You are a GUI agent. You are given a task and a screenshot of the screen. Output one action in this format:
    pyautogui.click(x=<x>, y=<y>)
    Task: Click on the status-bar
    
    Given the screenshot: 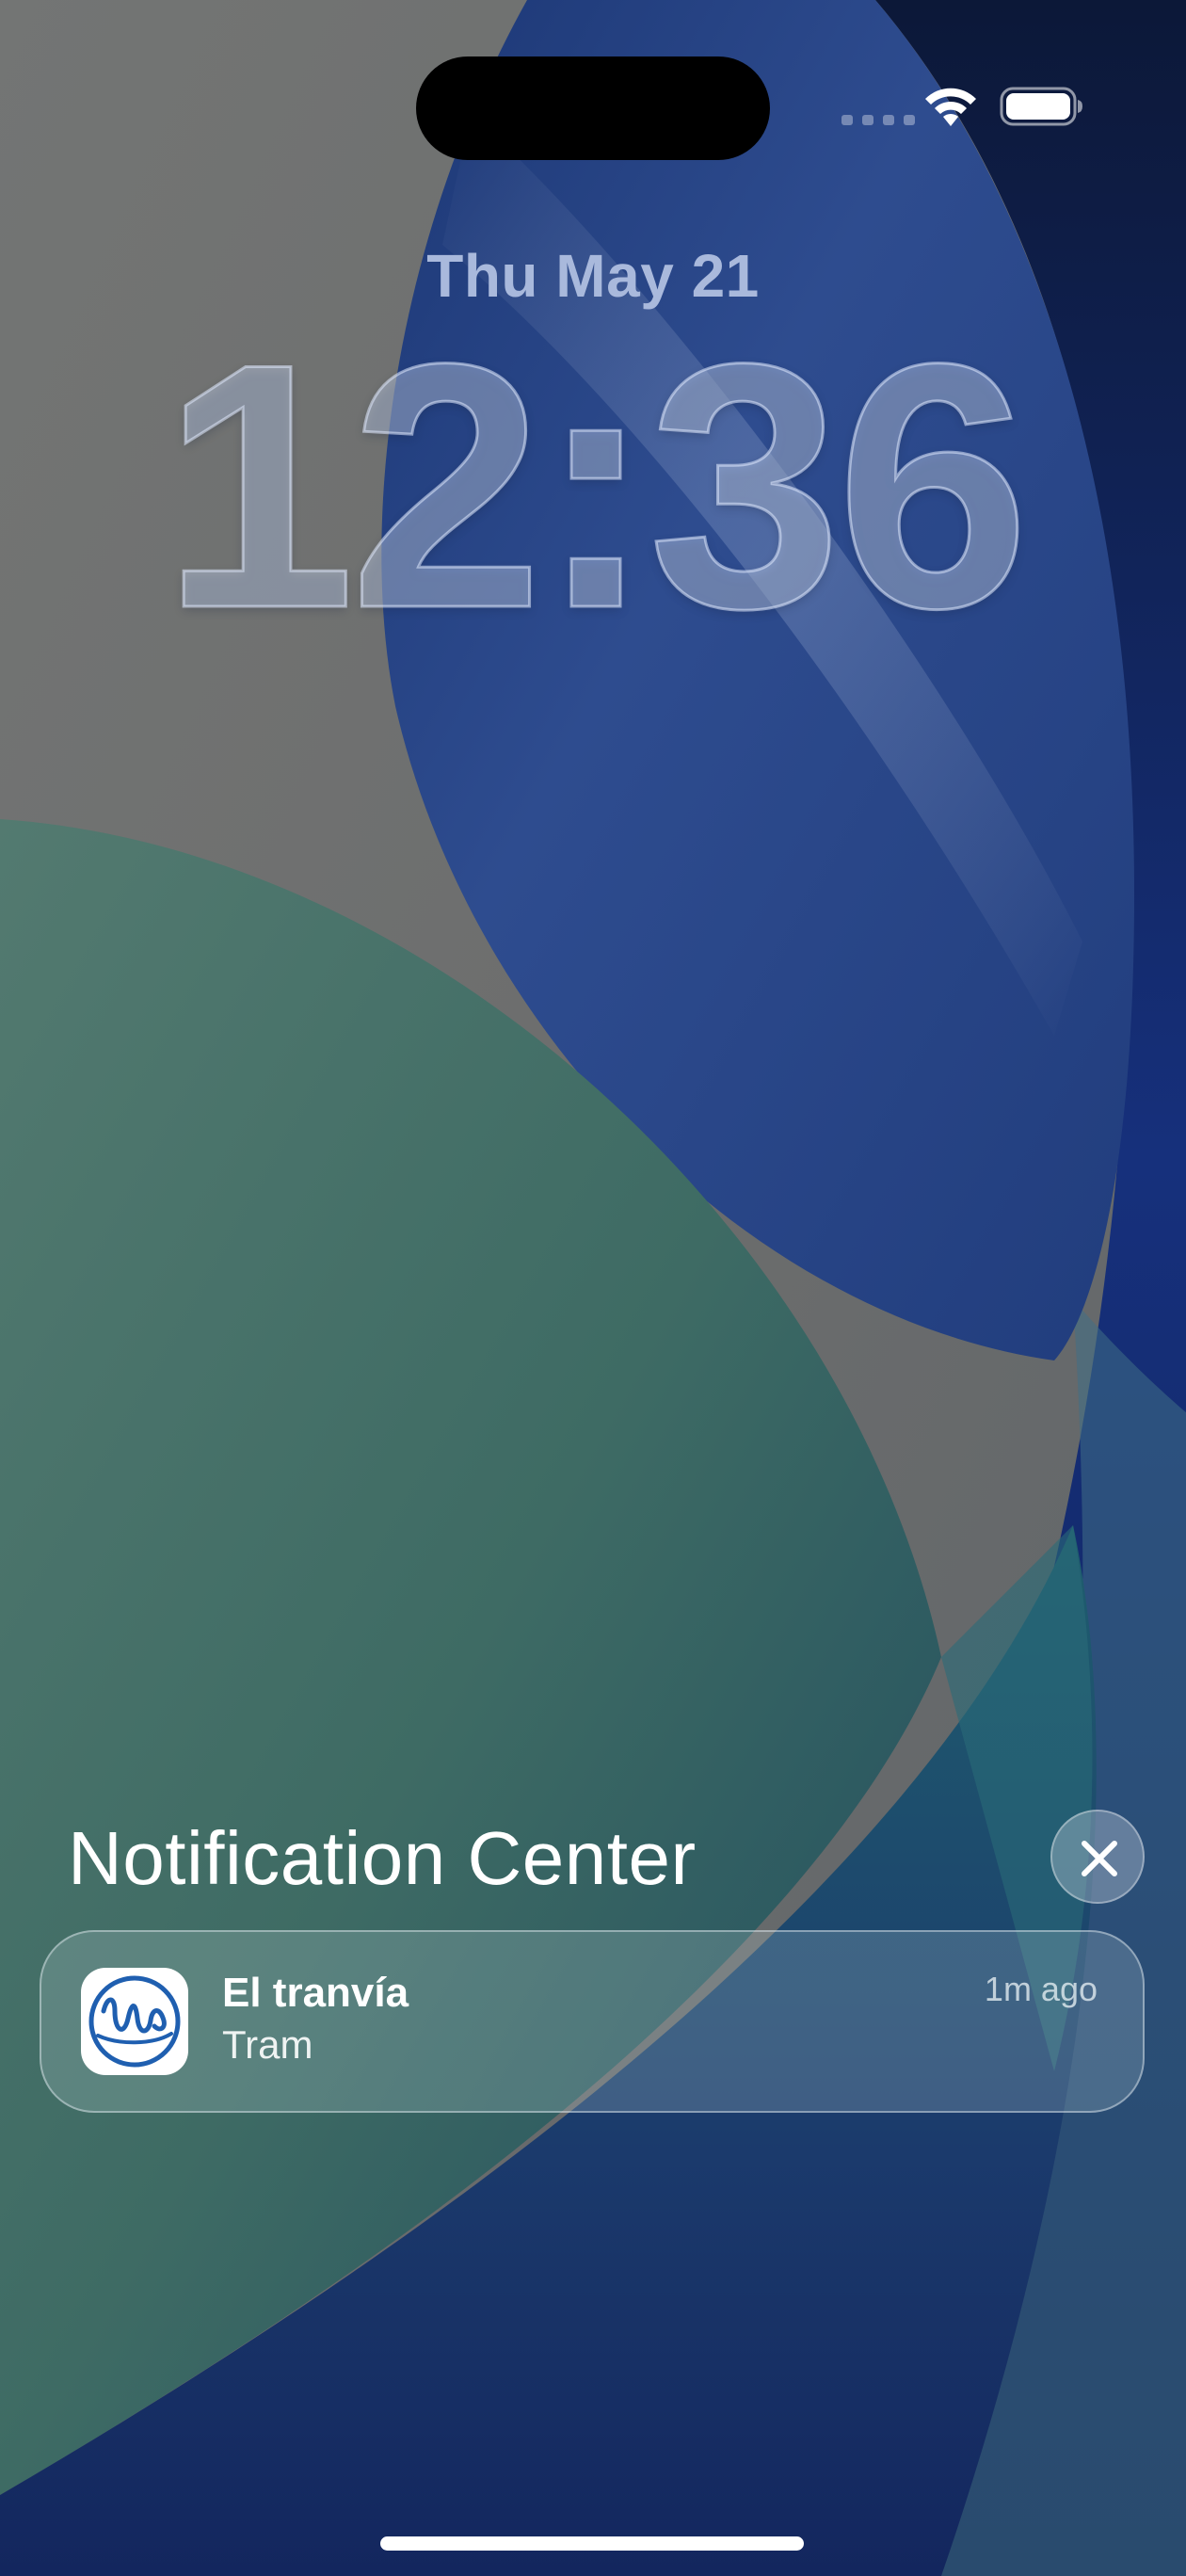 What is the action you would take?
    pyautogui.click(x=969, y=106)
    